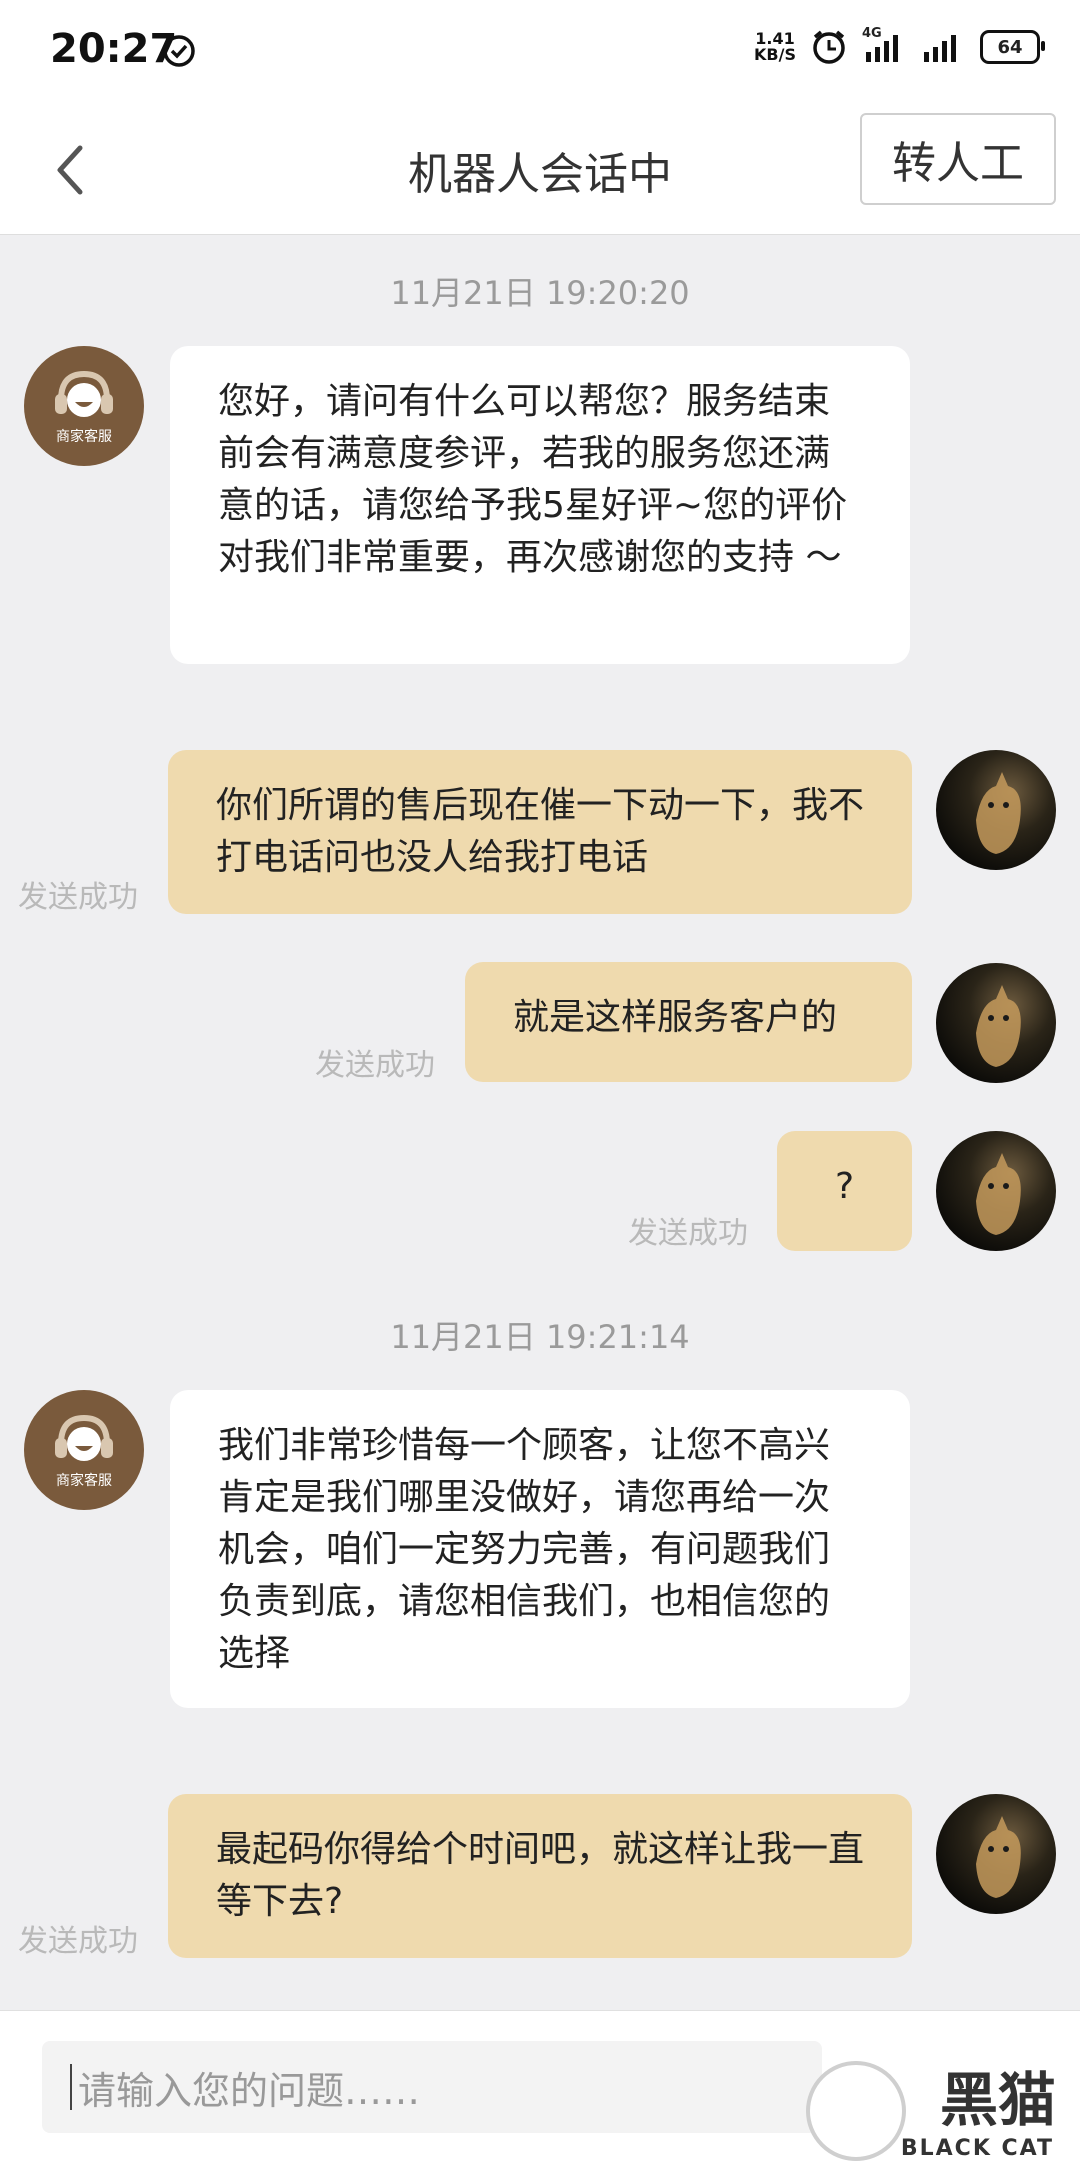 The height and width of the screenshot is (2161, 1080). I want to click on message-bubble-outgoing: 你们所谓的售后现在催一下动一下，我不打电话问也没人给我打电话, so click(540, 832).